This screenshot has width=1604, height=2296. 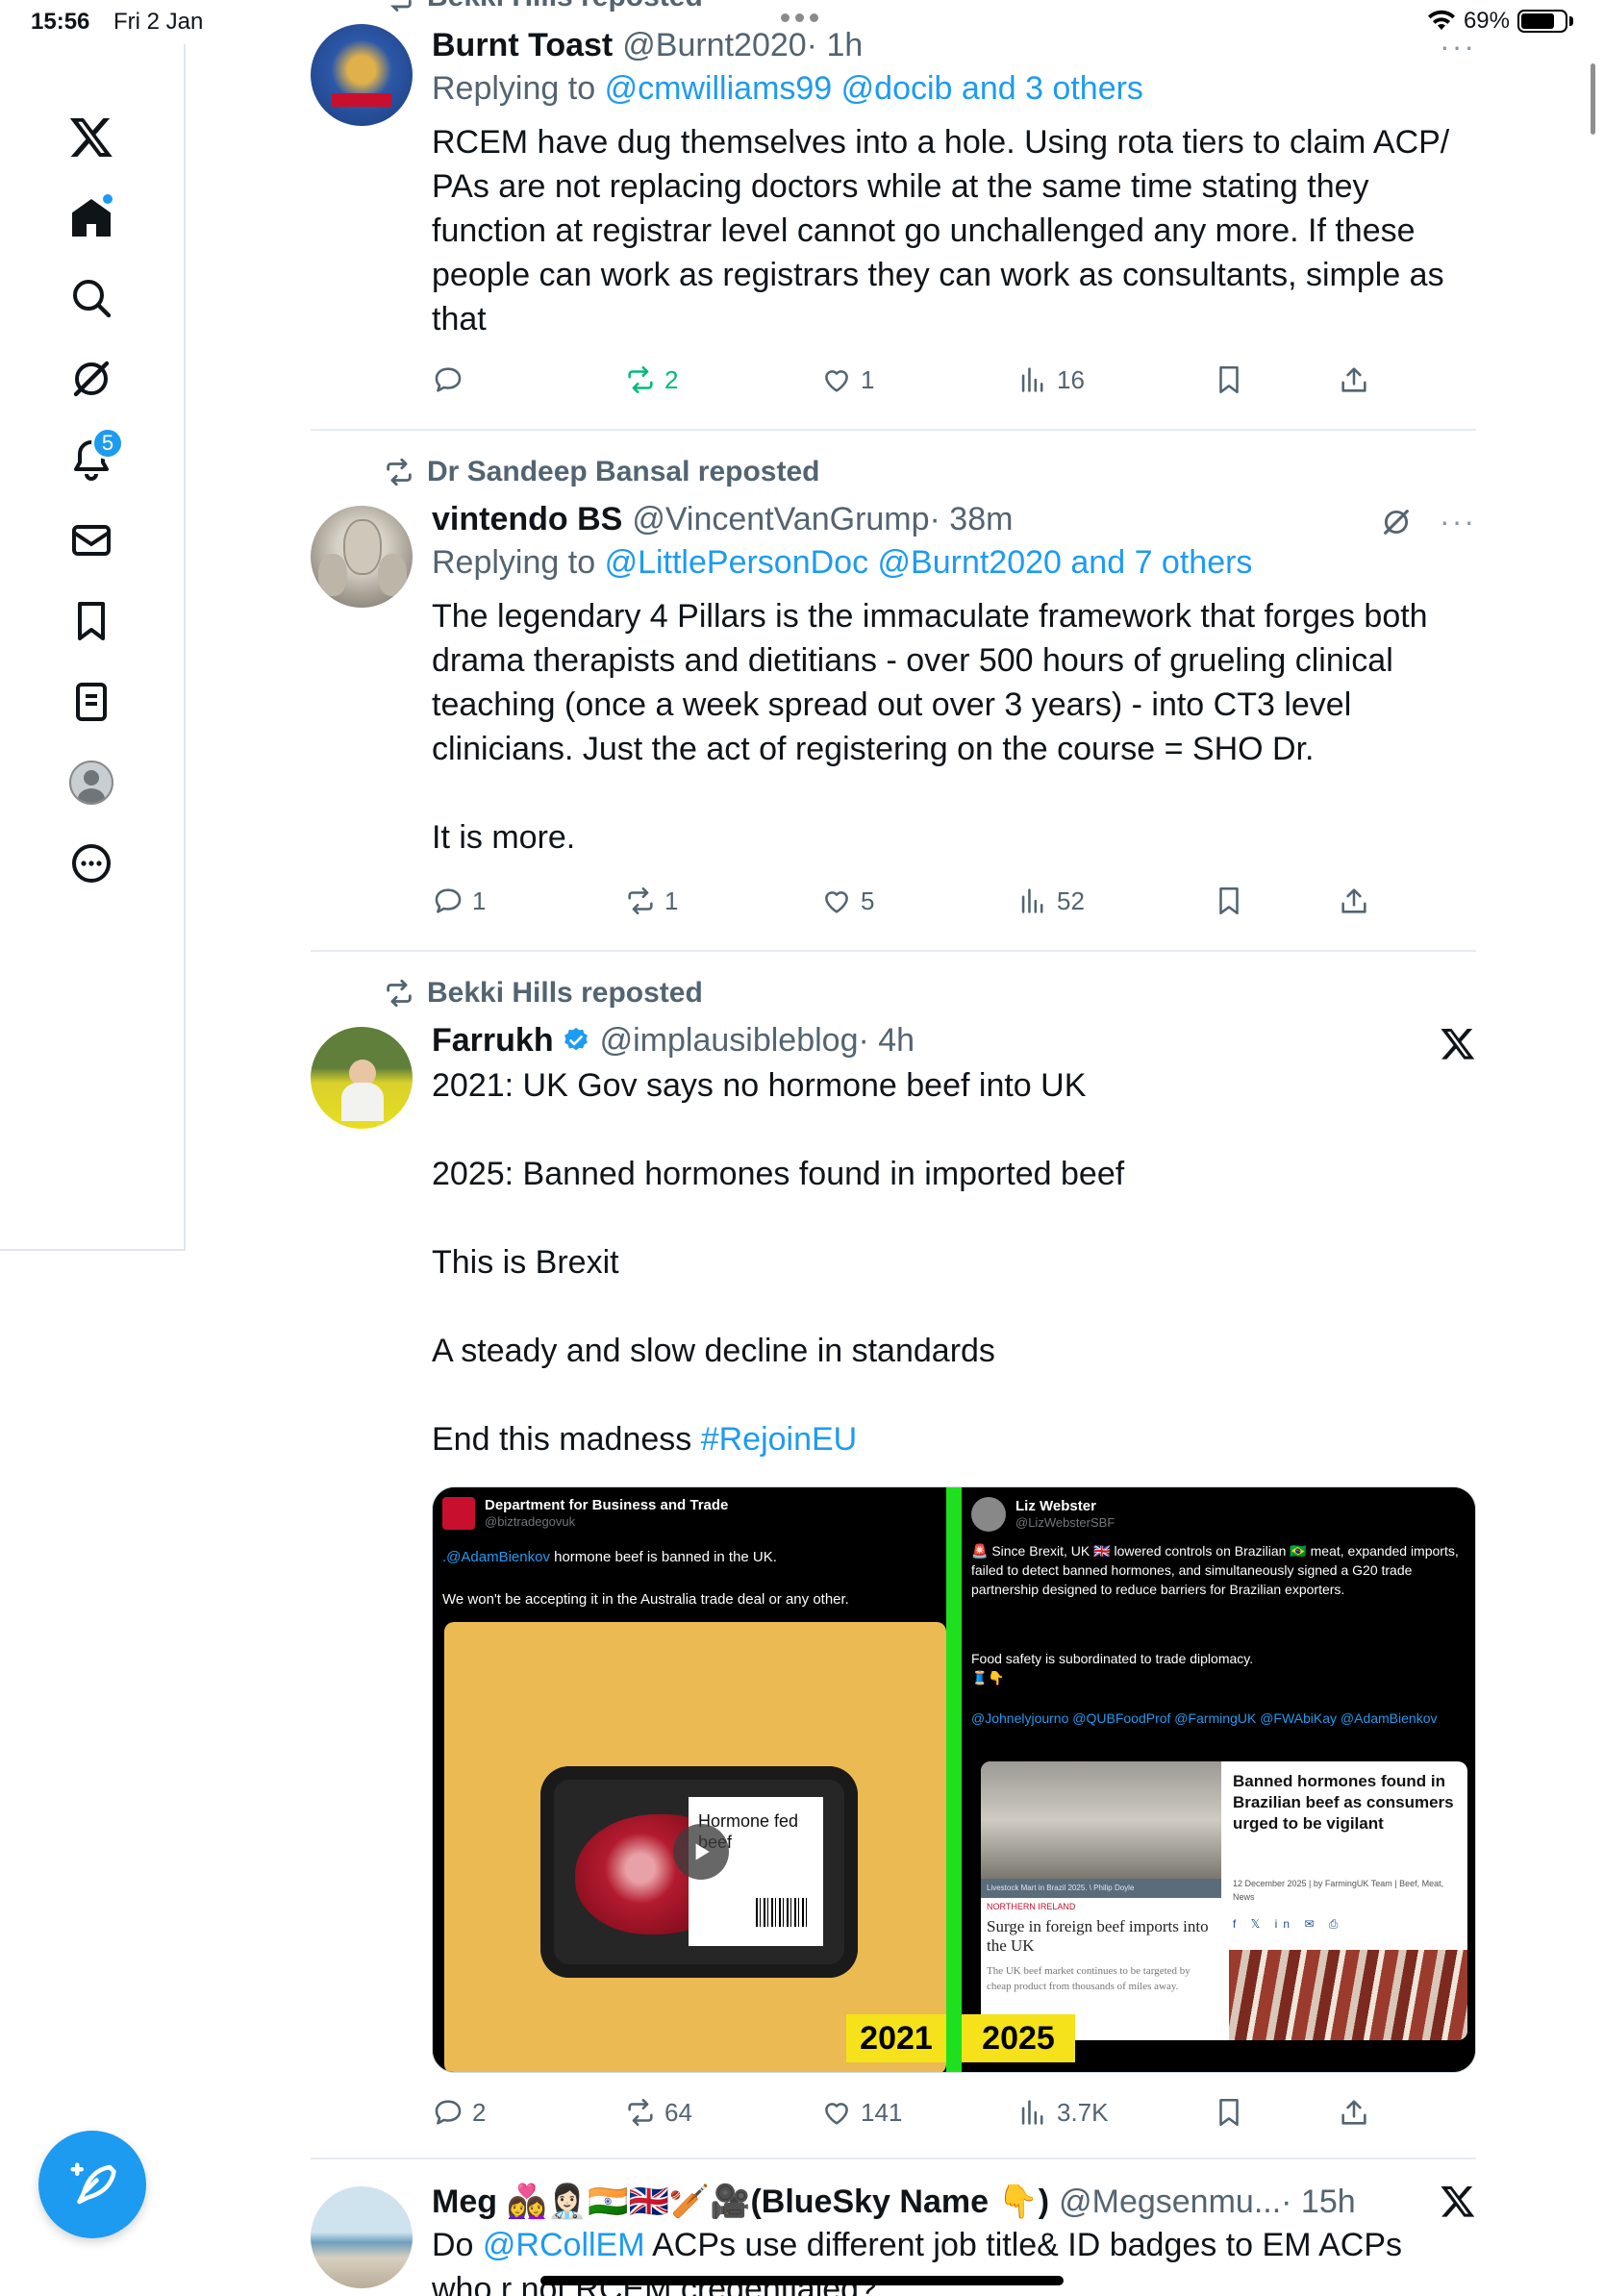 I want to click on search-icon, so click(x=92, y=299).